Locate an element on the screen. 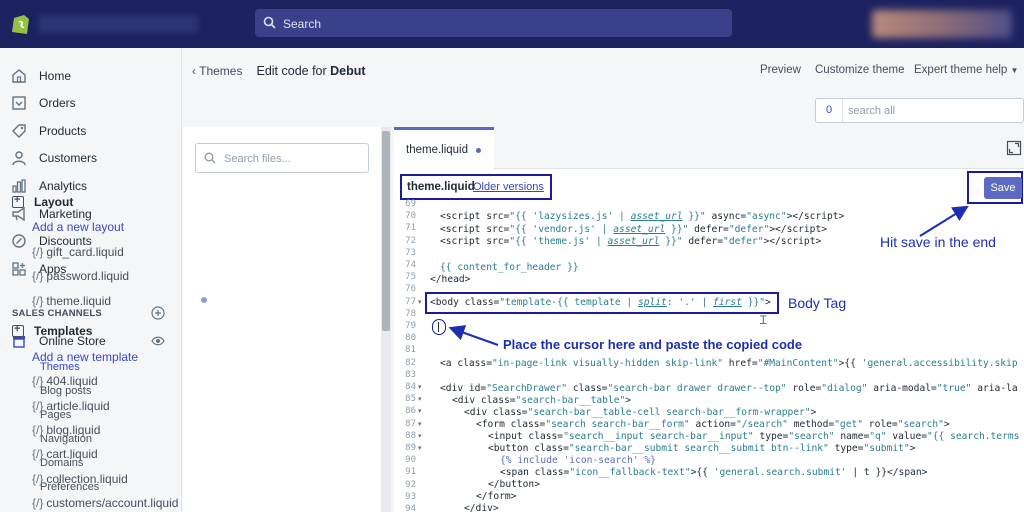 The image size is (1024, 512). shopify-logo-icon is located at coordinates (21, 24).